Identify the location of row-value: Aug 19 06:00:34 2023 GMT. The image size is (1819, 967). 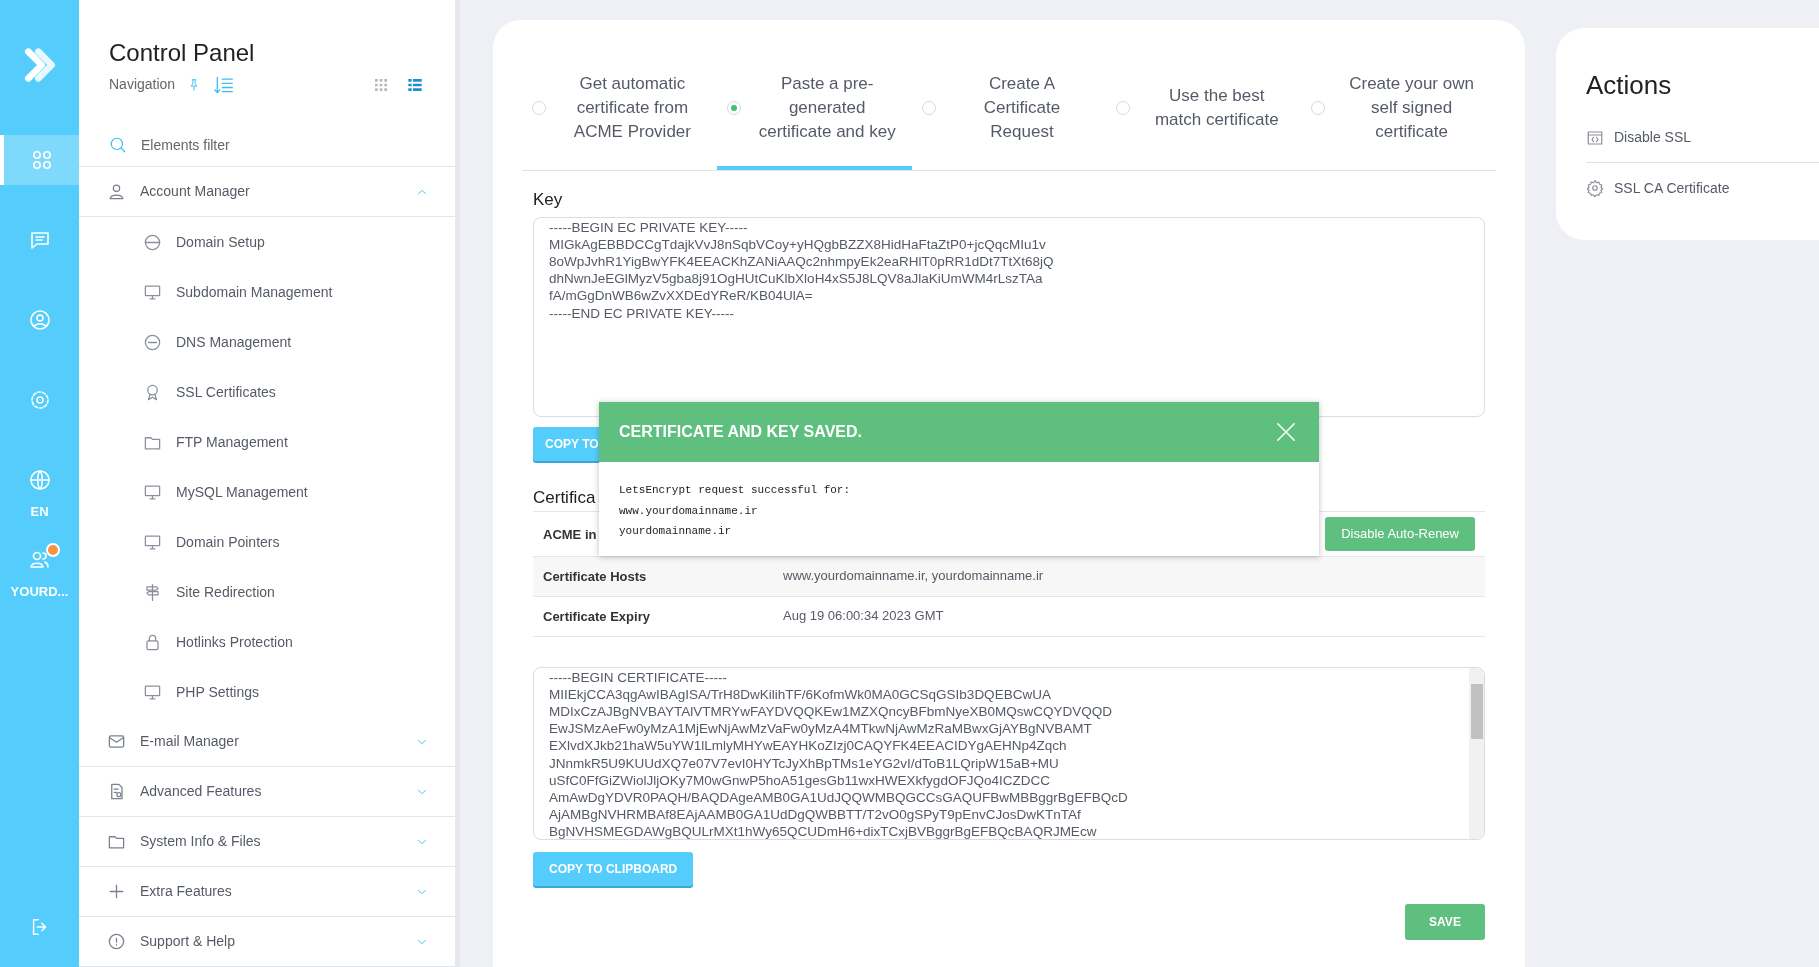
(864, 616).